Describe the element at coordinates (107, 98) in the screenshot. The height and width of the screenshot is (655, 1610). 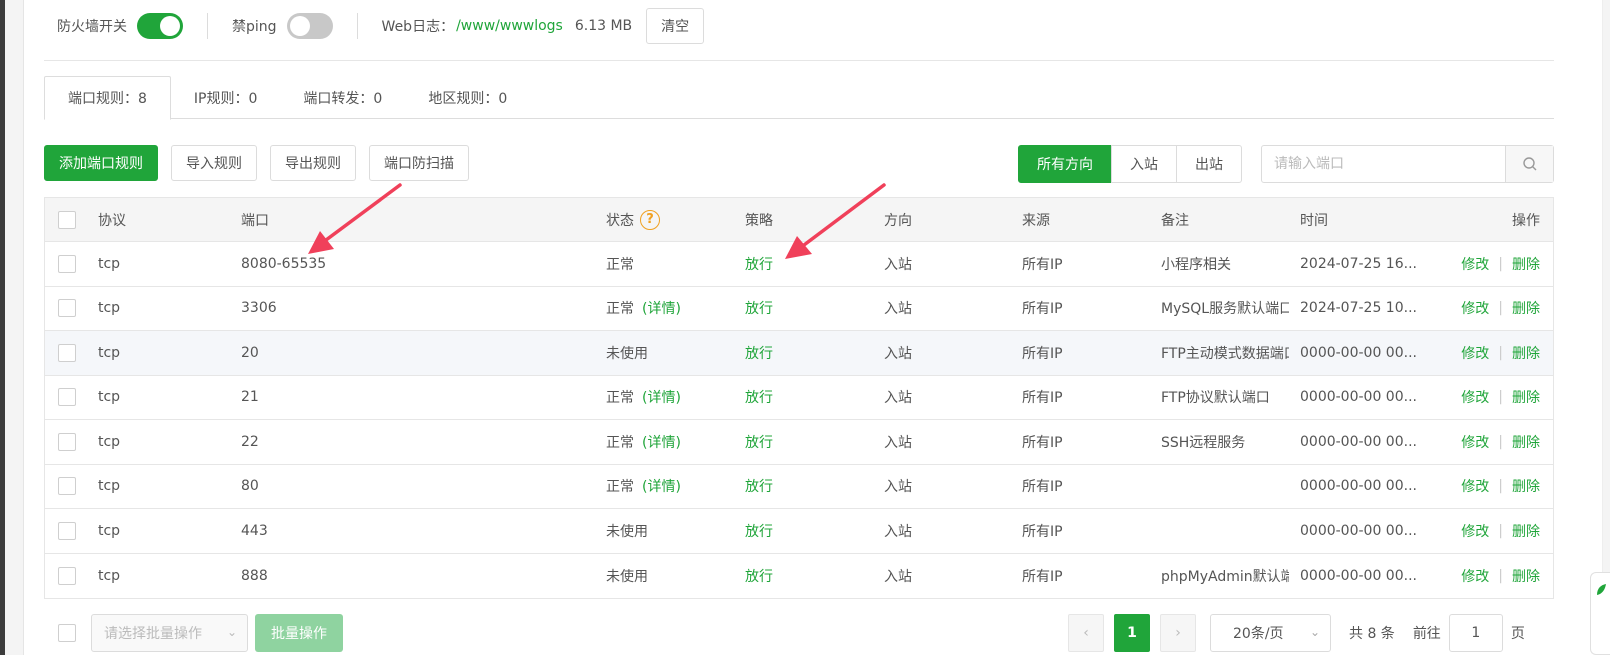
I see `tab-port-rules: 端口规则：8` at that location.